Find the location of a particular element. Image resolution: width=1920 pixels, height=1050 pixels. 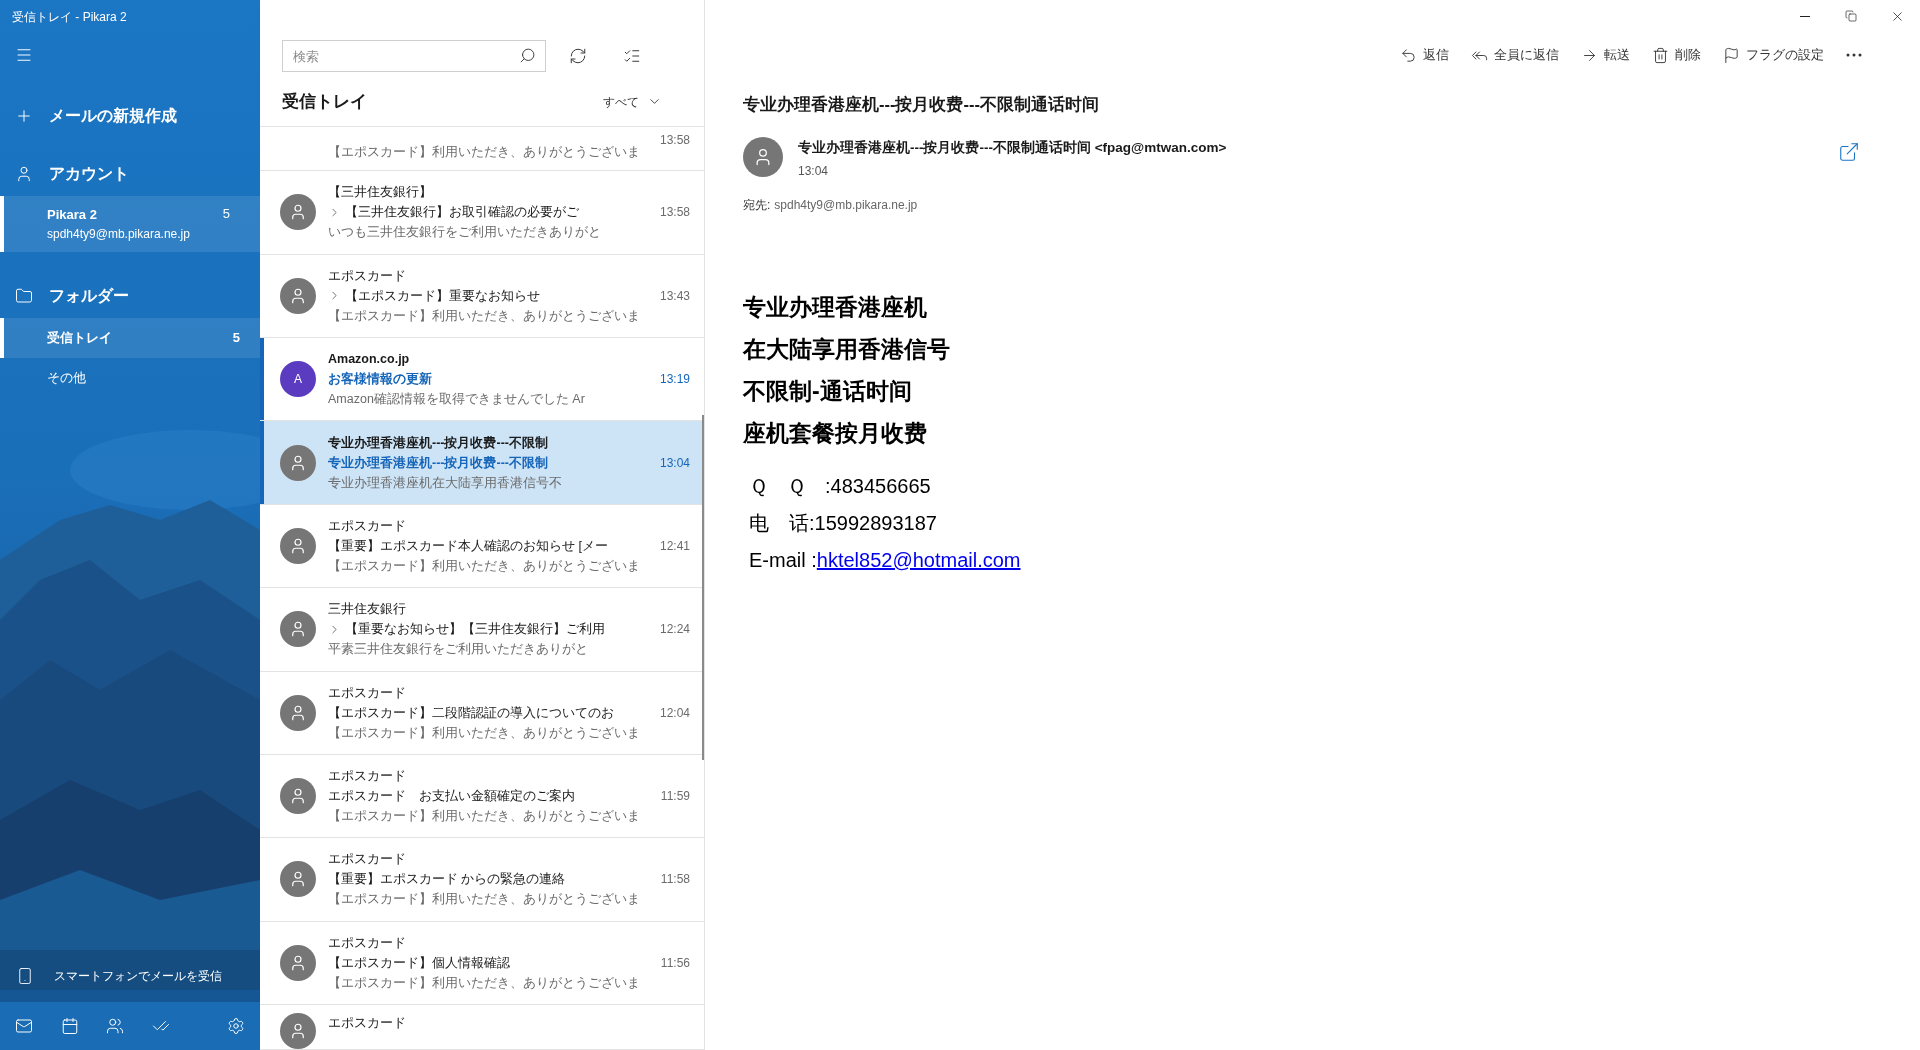

popout-button is located at coordinates (1849, 151).